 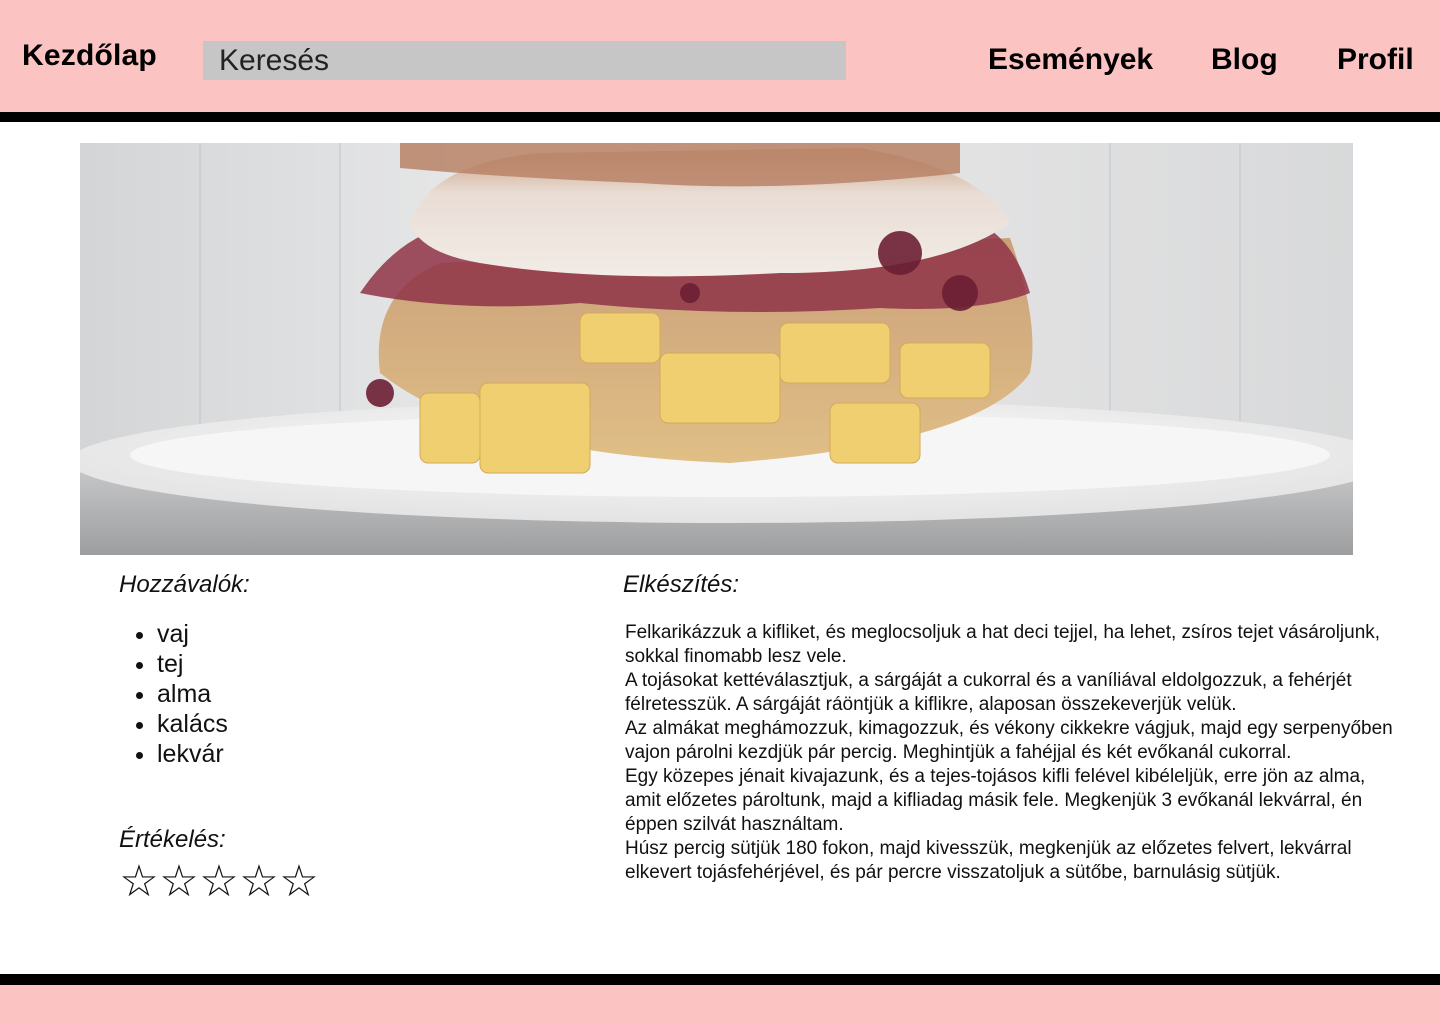 I want to click on header-bar: Kezdőlap Események Blog Profil, so click(x=720, y=56).